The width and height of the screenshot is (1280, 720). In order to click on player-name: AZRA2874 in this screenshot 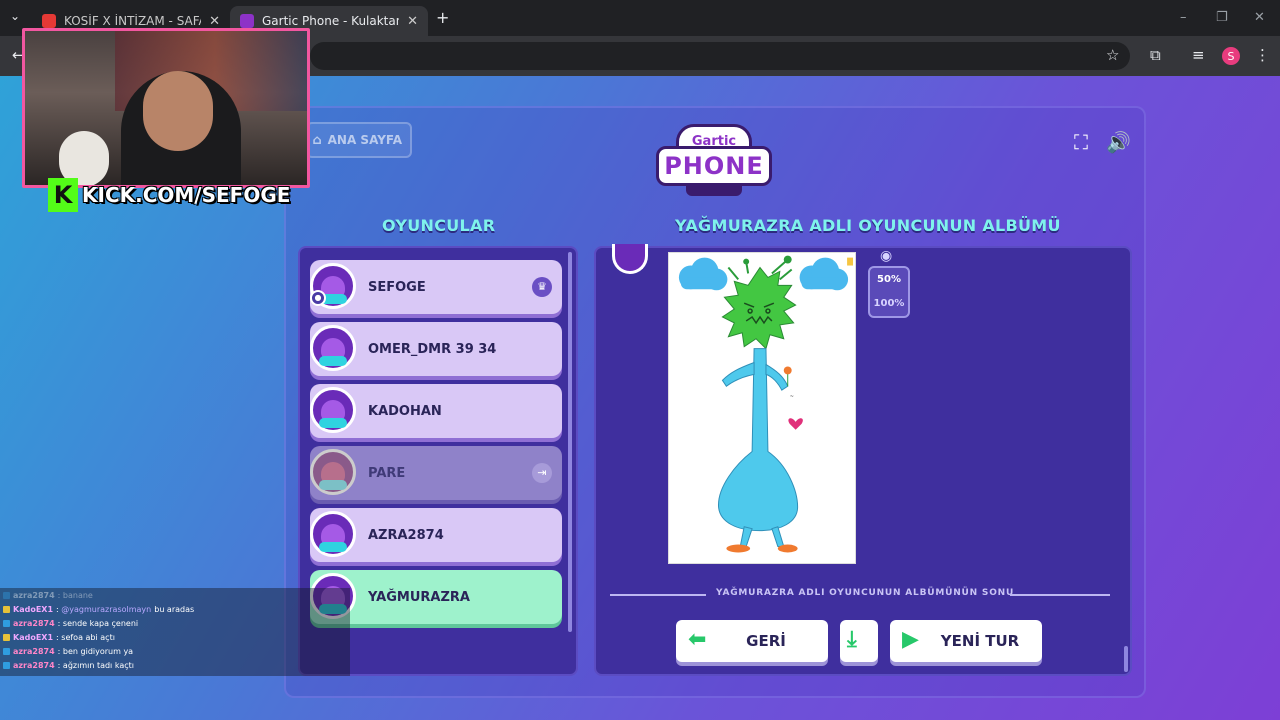, I will do `click(406, 535)`.